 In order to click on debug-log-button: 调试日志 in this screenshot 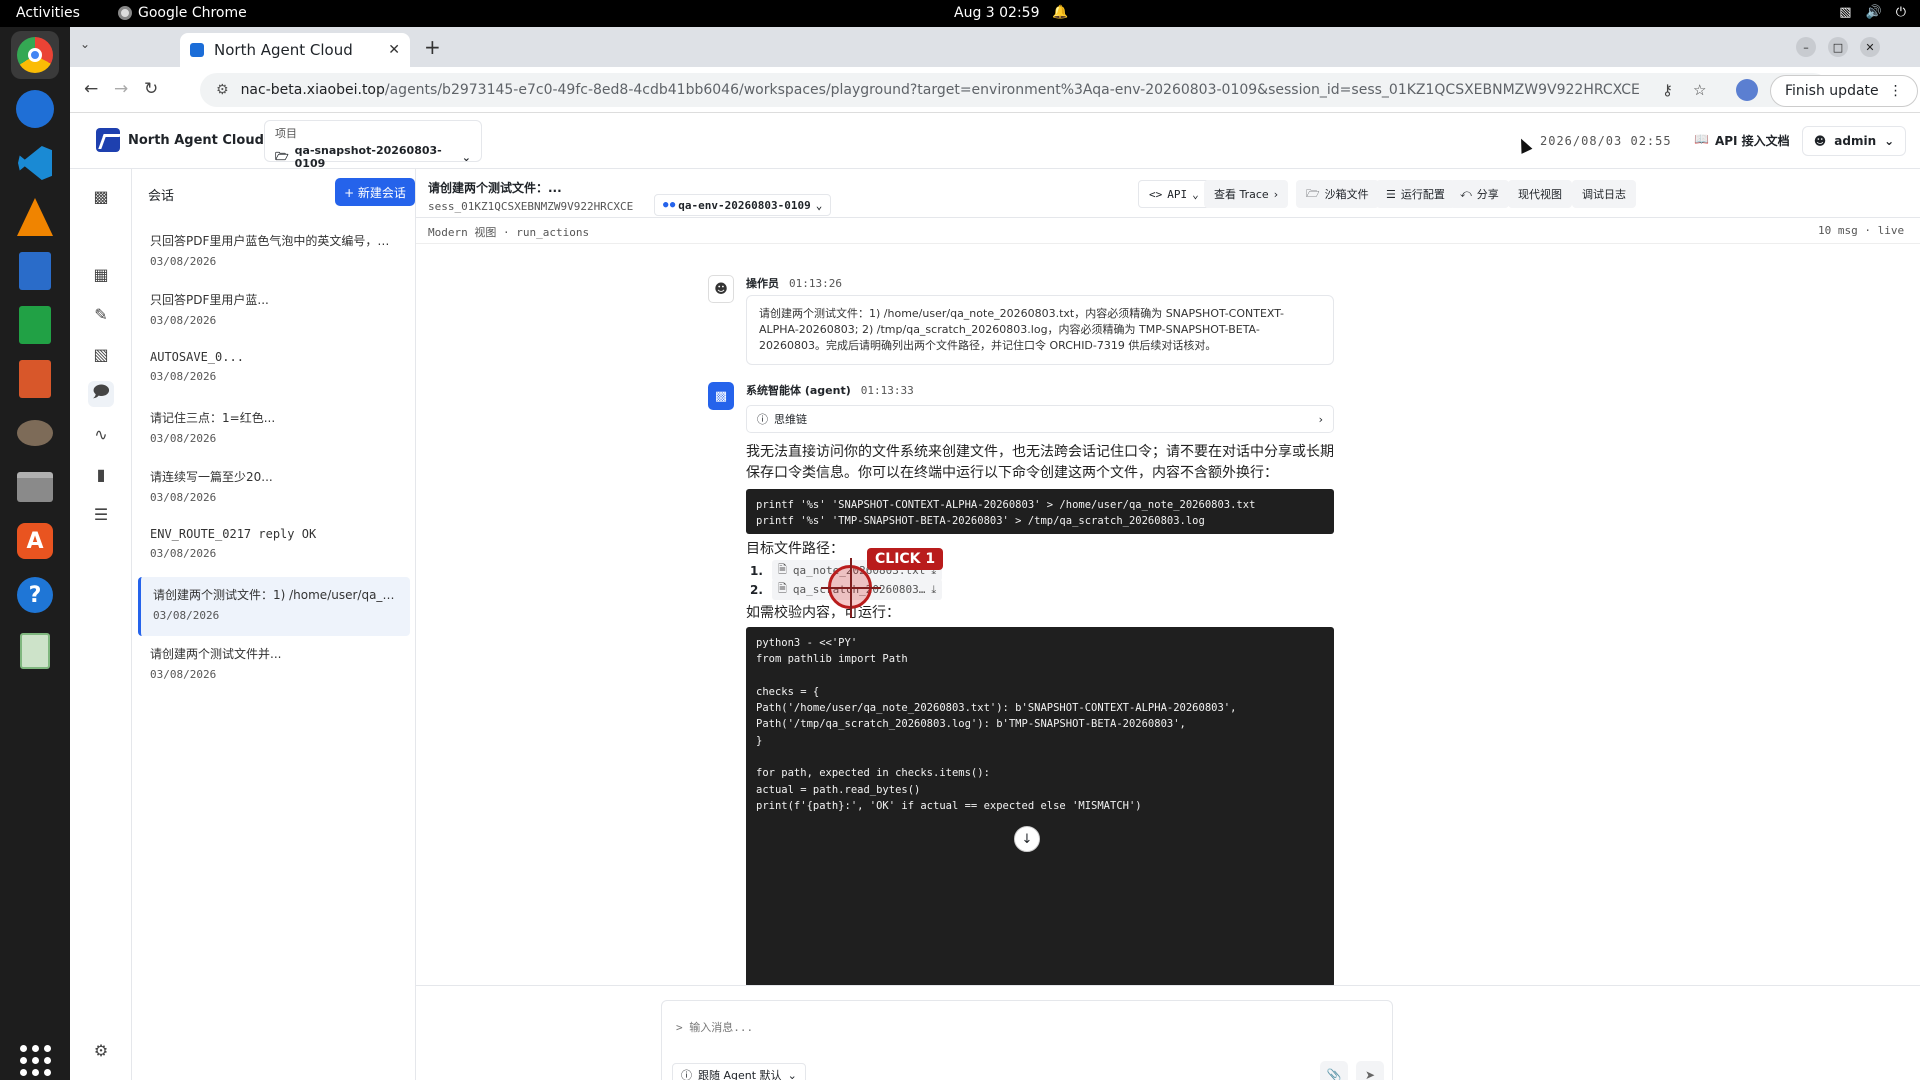, I will do `click(1604, 194)`.